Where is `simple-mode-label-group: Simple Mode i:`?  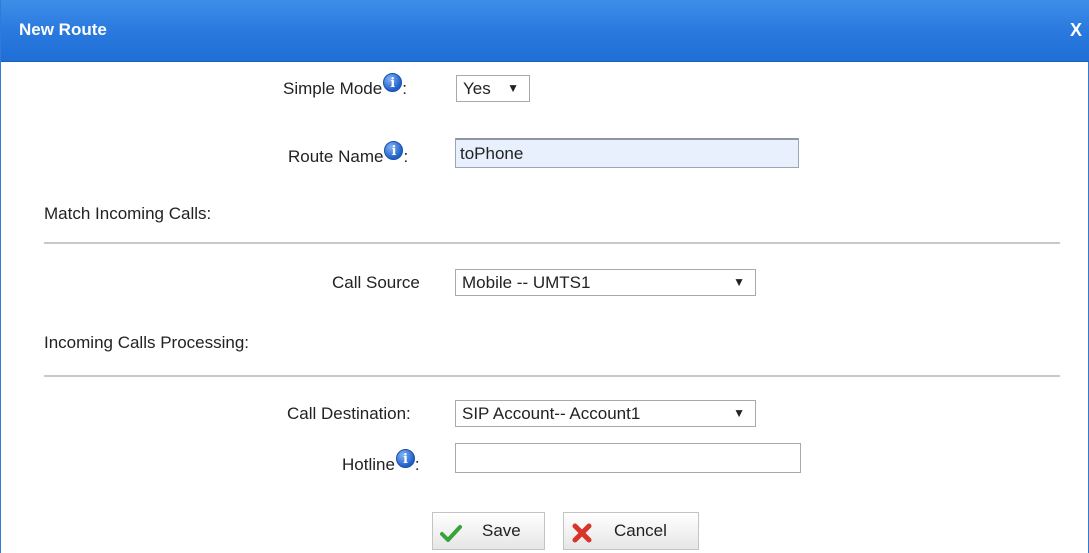
simple-mode-label-group: Simple Mode i: is located at coordinates (345, 86).